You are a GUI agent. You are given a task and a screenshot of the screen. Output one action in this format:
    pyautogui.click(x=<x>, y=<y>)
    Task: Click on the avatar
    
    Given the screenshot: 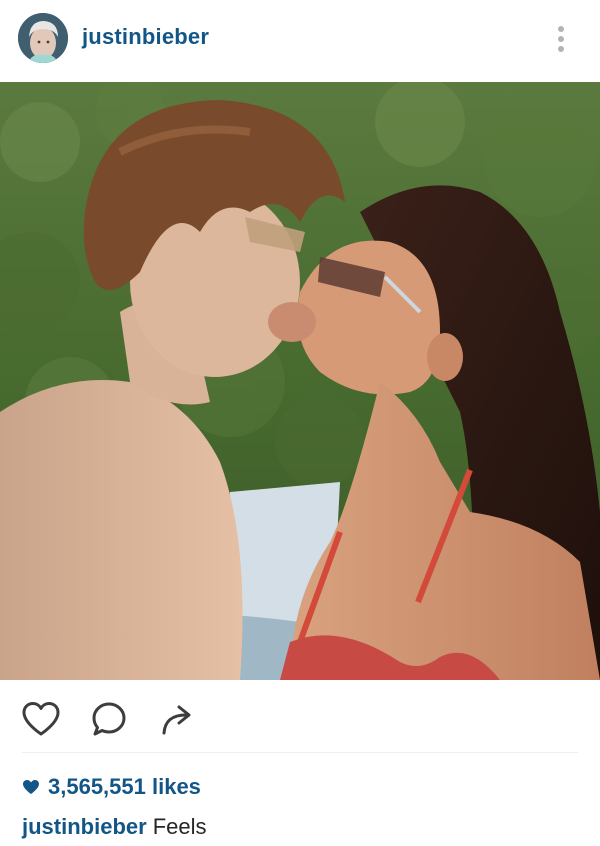 What is the action you would take?
    pyautogui.click(x=43, y=38)
    